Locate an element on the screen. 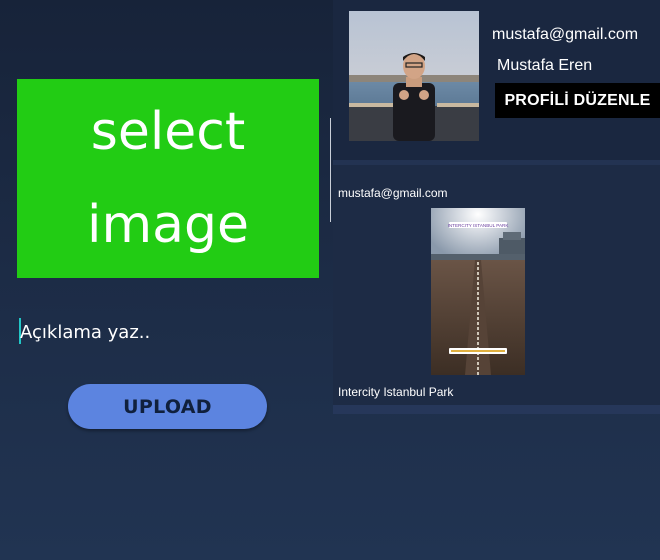 The image size is (660, 560). post-image-text: INTERCITY ISTANBUL PARK is located at coordinates (479, 225).